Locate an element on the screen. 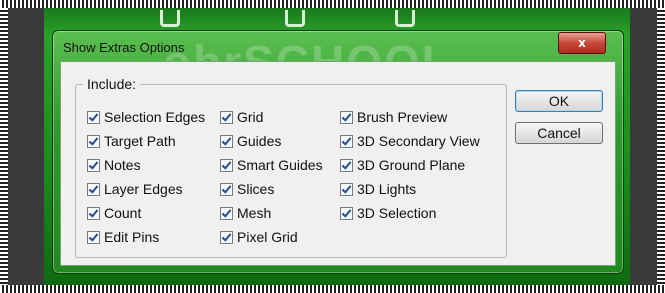  checkbox-mesh: Mesh is located at coordinates (245, 213).